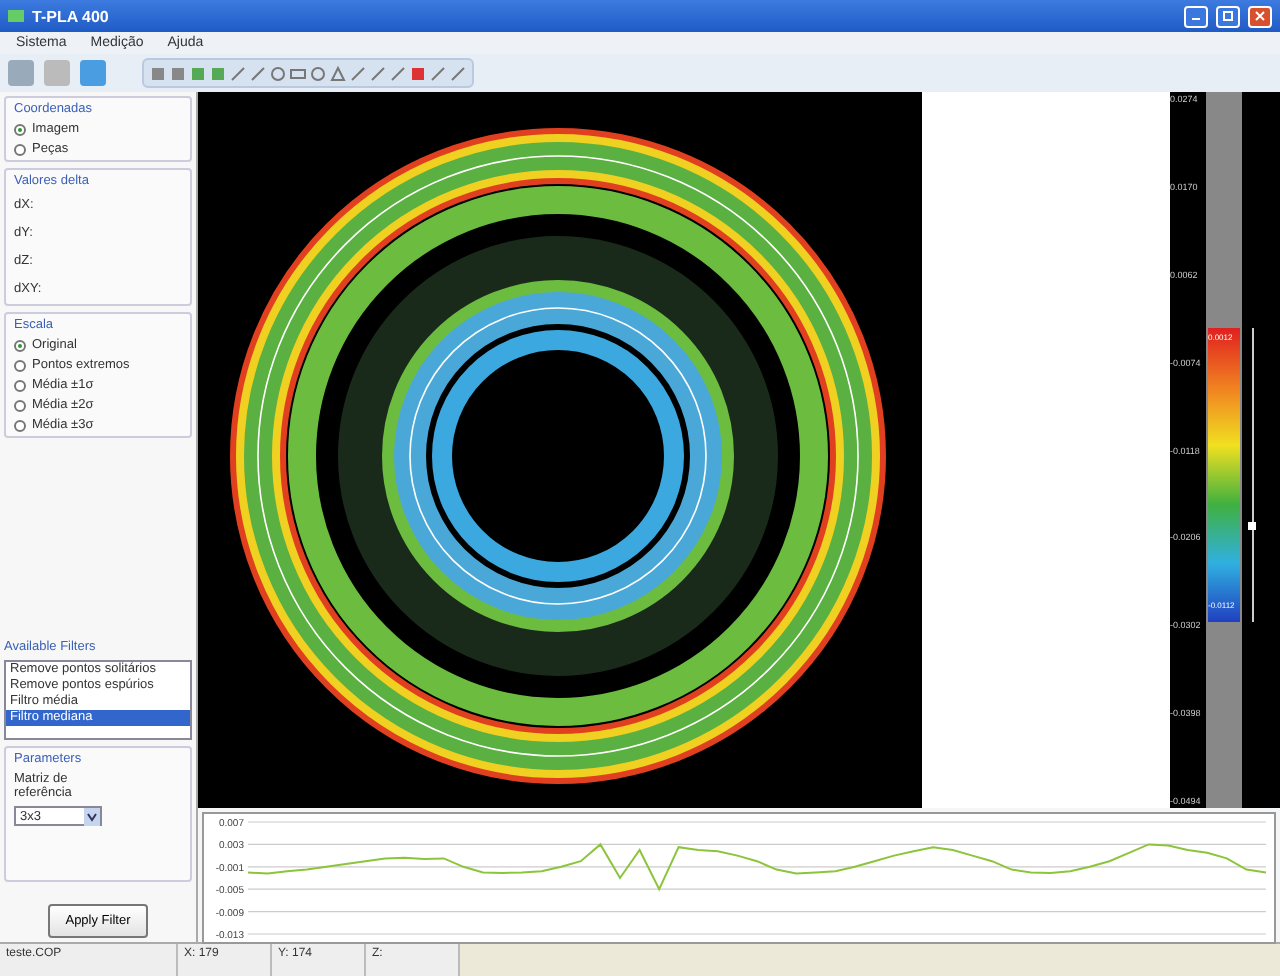 The width and height of the screenshot is (1280, 976). I want to click on app-icon, so click(16, 16).